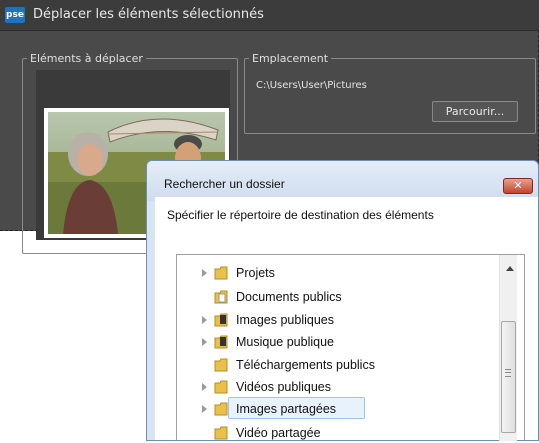 The height and width of the screenshot is (443, 539). What do you see at coordinates (269, 15) in the screenshot?
I see `move-dialog-titlebar: pse Déplacer les éléments sélectionnés` at bounding box center [269, 15].